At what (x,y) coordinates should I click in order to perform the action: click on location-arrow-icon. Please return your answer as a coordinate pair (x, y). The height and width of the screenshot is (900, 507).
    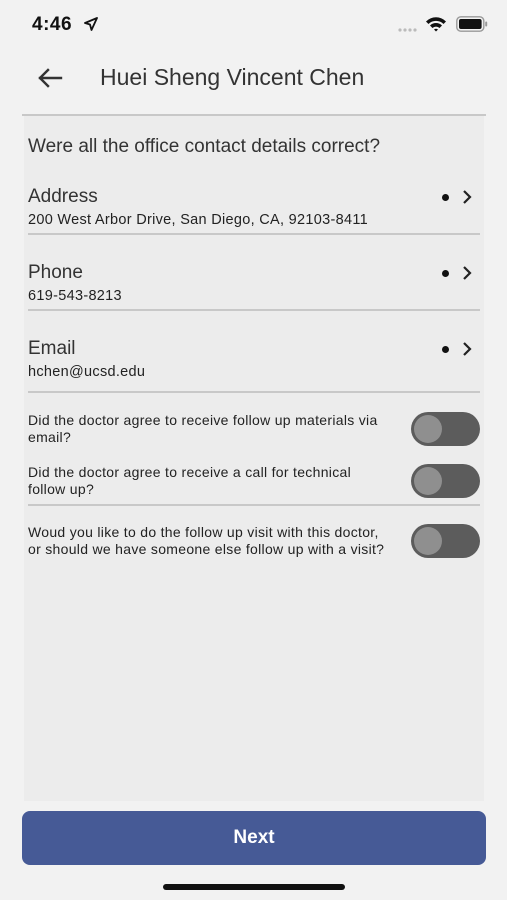
    Looking at the image, I should click on (91, 24).